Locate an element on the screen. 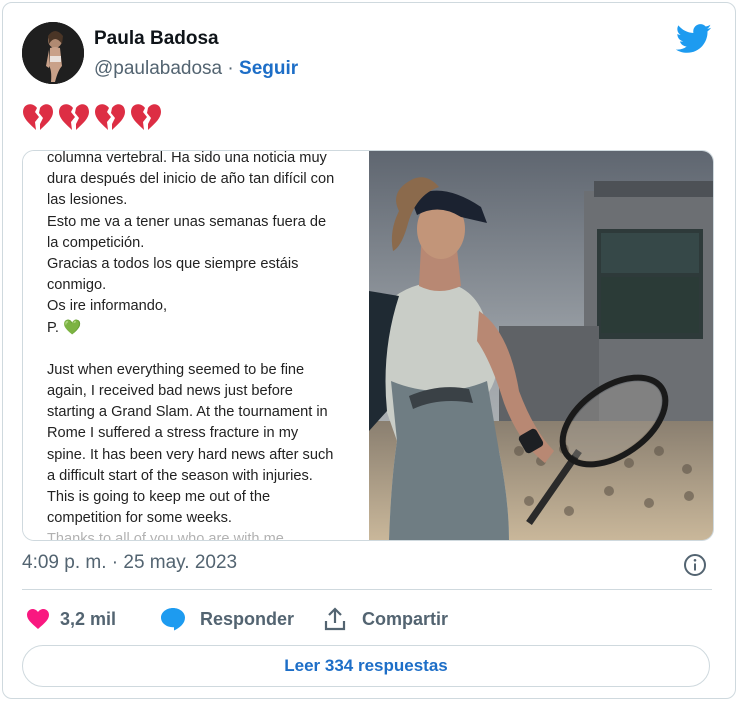  author-handle-row: @paulabadosa · Seguir is located at coordinates (196, 69).